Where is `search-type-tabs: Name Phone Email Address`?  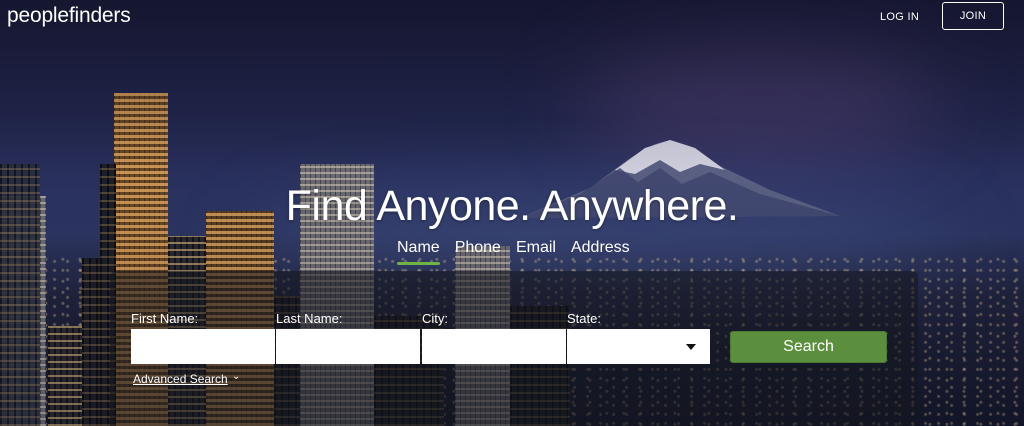 search-type-tabs: Name Phone Email Address is located at coordinates (521, 252).